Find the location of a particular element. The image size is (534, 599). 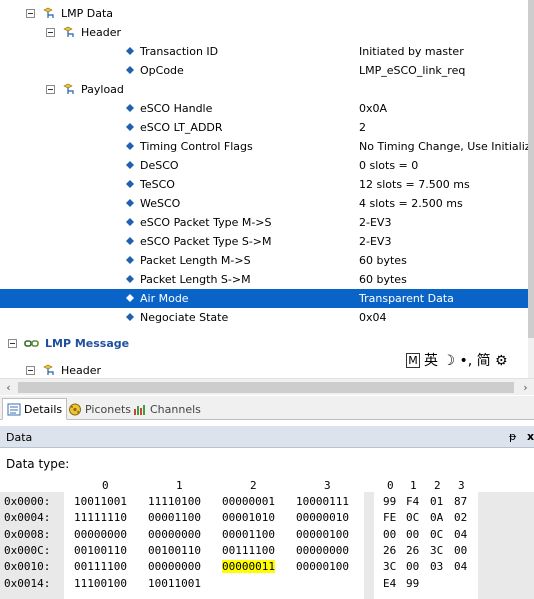

ime-glyphs: 英 ☽ •, 简 ⚙ is located at coordinates (466, 360).